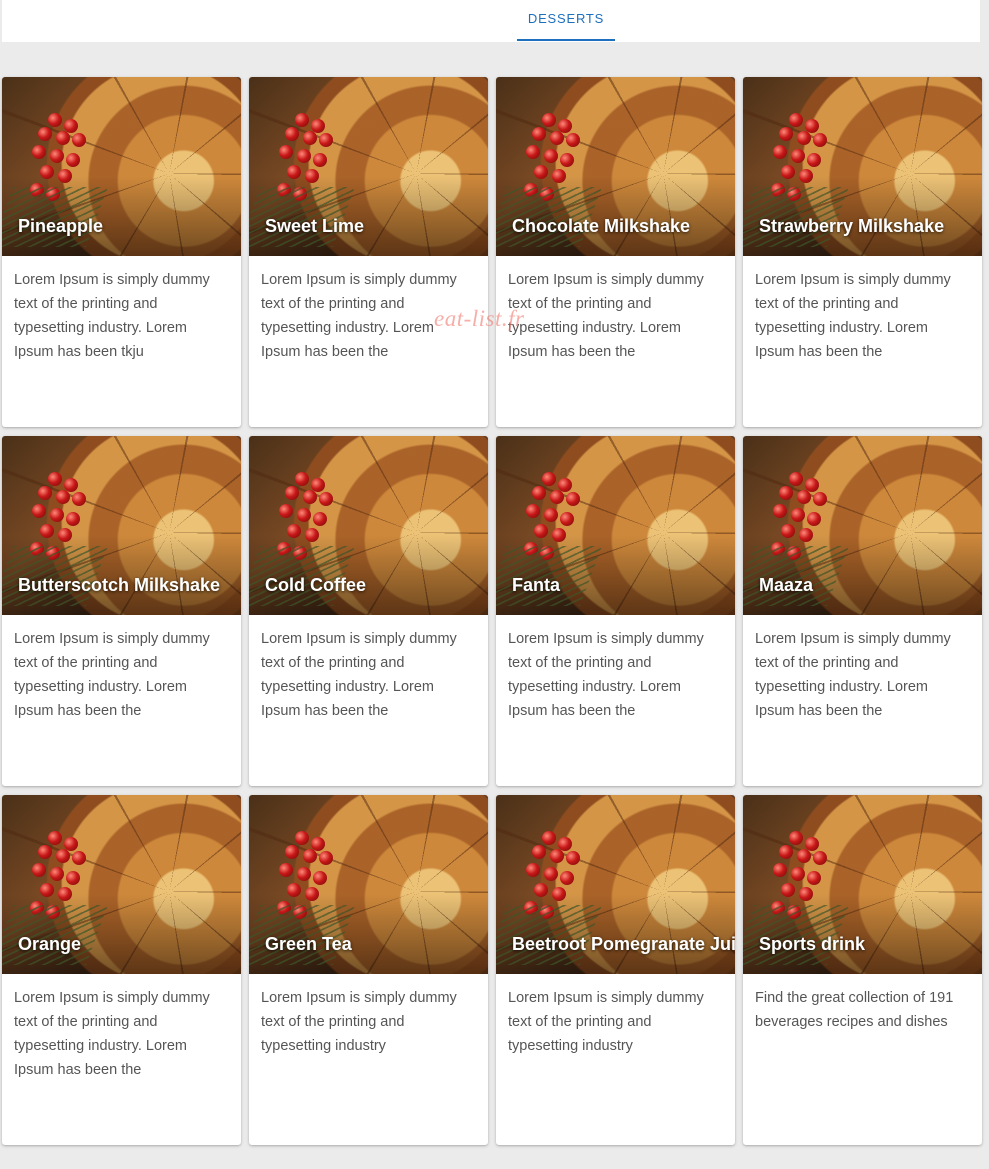 The width and height of the screenshot is (989, 1169). I want to click on card-image: Sports drink, so click(862, 884).